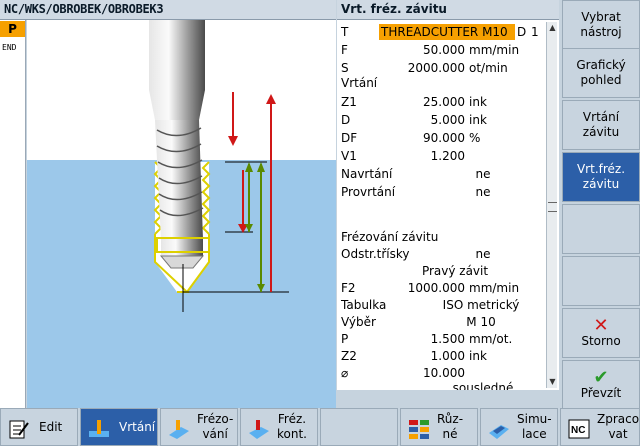  What do you see at coordinates (478, 102) in the screenshot?
I see `z1-unit: ink` at bounding box center [478, 102].